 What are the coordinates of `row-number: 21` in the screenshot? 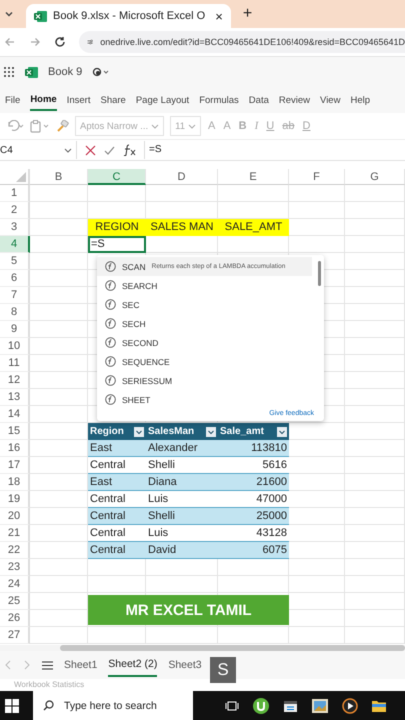 It's located at (15, 533).